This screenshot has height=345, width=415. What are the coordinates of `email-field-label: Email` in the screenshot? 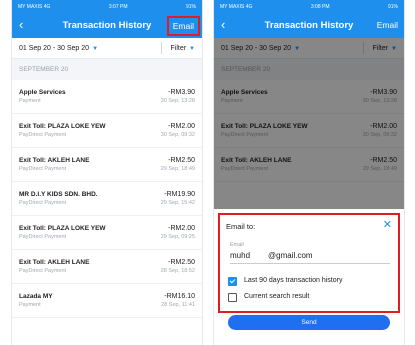 It's located at (237, 245).